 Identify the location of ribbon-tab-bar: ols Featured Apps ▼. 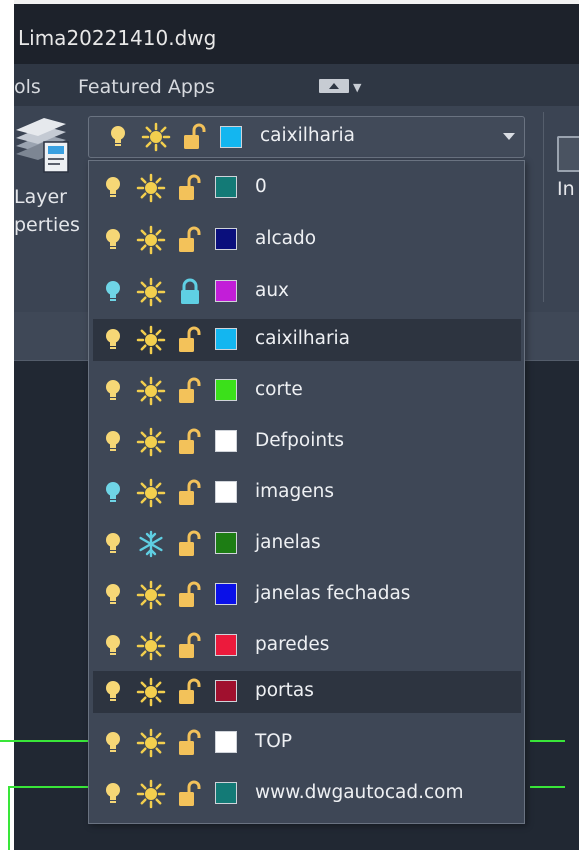
(296, 85).